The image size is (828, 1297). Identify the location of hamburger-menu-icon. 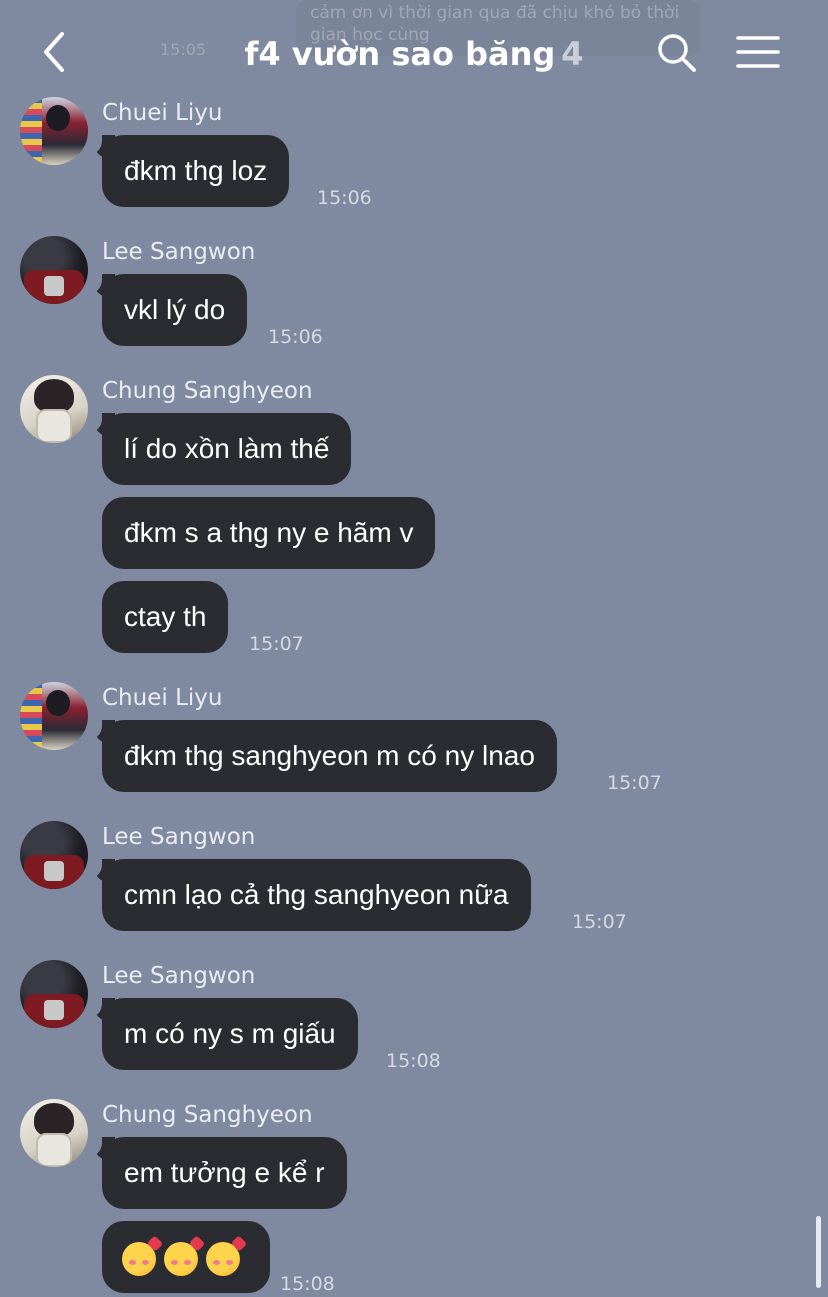
(758, 52).